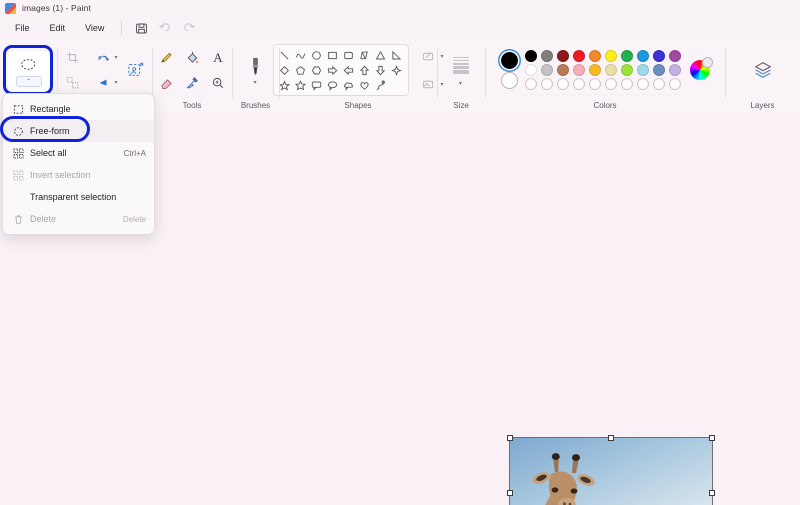 This screenshot has width=800, height=505. Describe the element at coordinates (78, 219) in the screenshot. I see `menu-item-delete: Delete Delete` at that location.